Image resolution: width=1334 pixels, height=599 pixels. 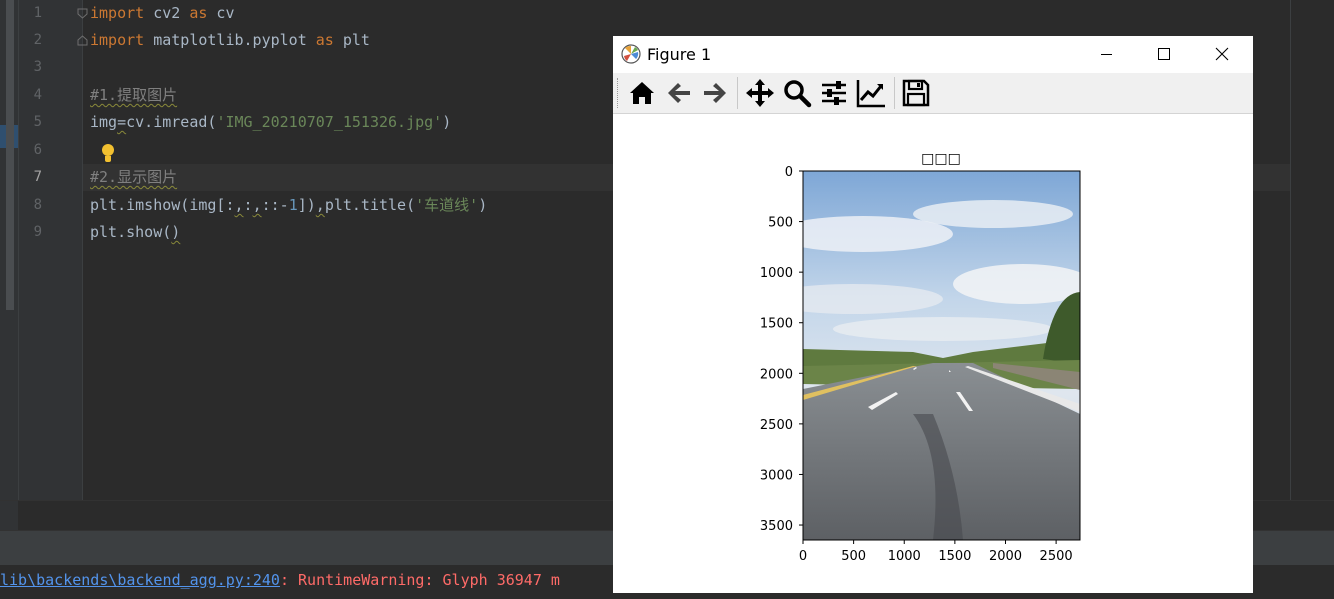 I want to click on maximize-icon, so click(x=1164, y=54).